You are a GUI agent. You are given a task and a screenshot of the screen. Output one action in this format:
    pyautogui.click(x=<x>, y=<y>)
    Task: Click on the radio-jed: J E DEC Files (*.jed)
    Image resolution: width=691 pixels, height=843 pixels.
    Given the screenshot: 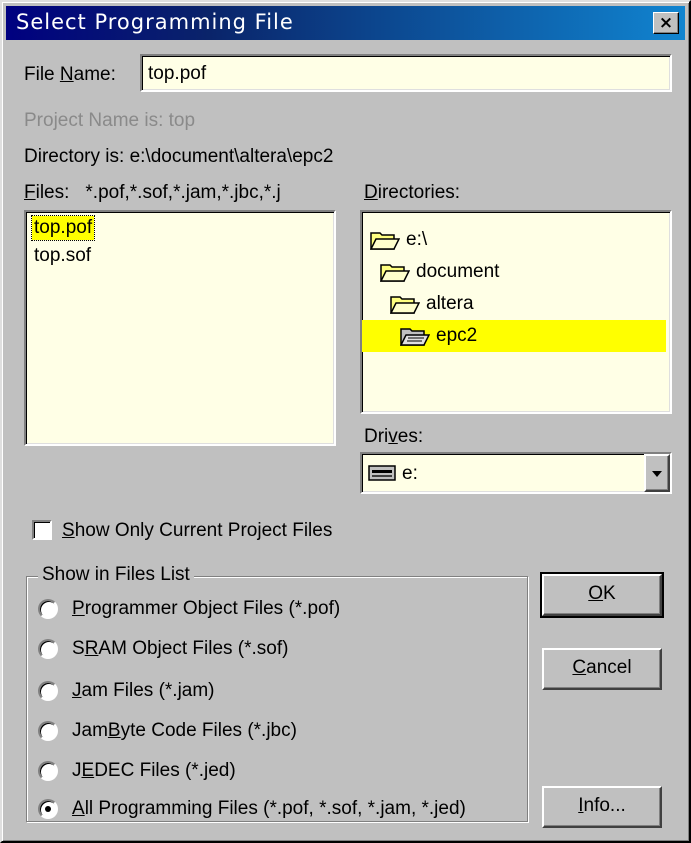 What is the action you would take?
    pyautogui.click(x=137, y=771)
    